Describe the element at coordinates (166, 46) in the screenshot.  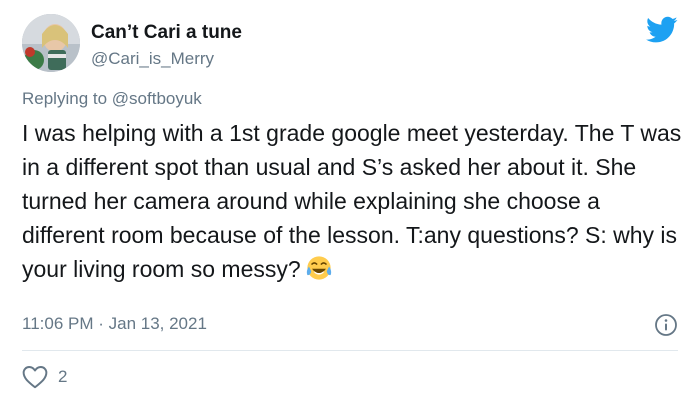
I see `tweet-header: Can’t Cari a tune @Cari_is_Merry` at that location.